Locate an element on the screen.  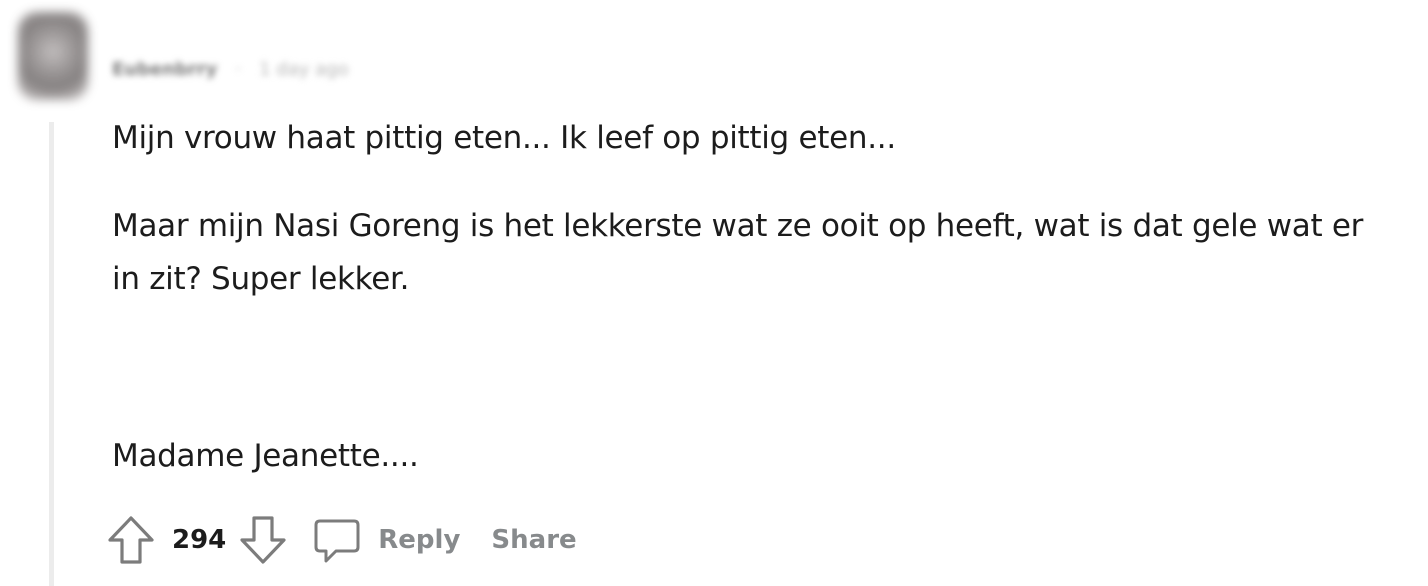
thread-line is located at coordinates (51, 354).